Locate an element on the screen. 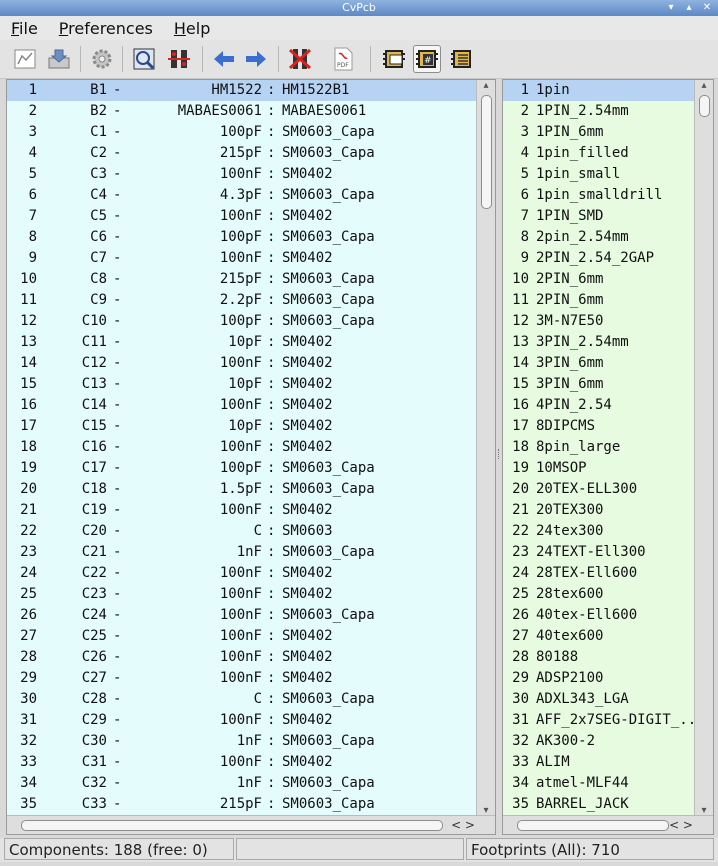  footprint-row: 13 3PIN_2.54mm is located at coordinates (599, 342).